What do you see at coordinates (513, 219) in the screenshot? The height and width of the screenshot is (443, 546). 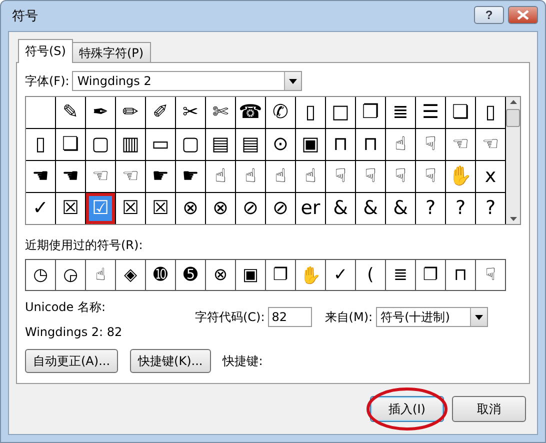 I see `scroll-down-icon` at bounding box center [513, 219].